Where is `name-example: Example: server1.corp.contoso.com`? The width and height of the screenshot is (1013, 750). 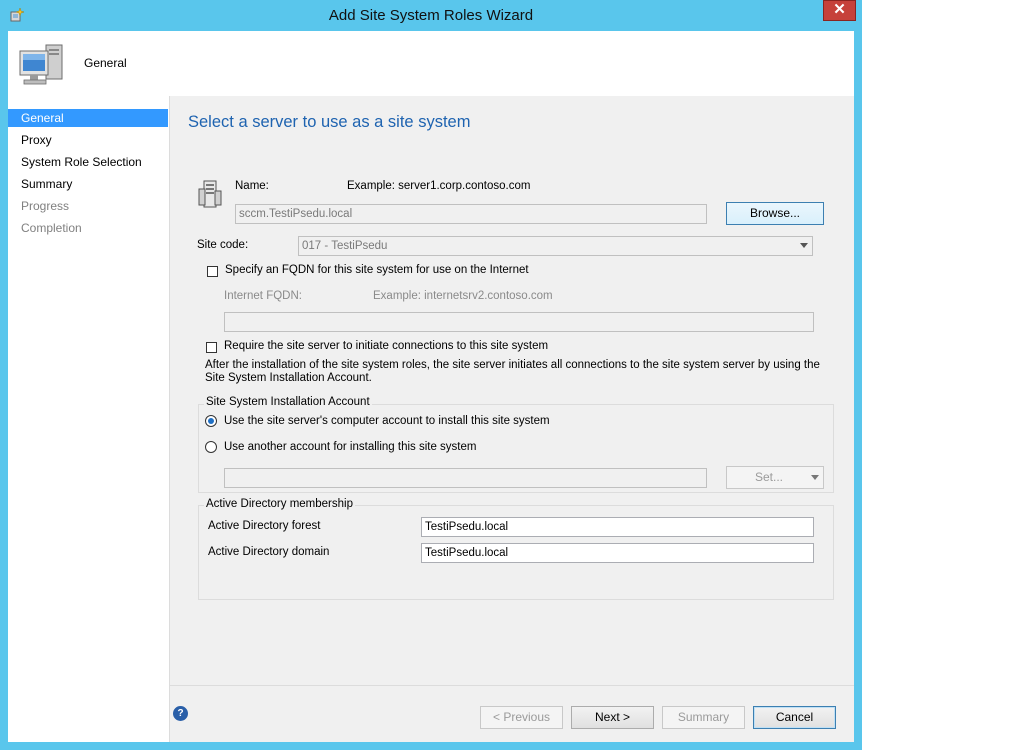
name-example: Example: server1.corp.contoso.com is located at coordinates (439, 186).